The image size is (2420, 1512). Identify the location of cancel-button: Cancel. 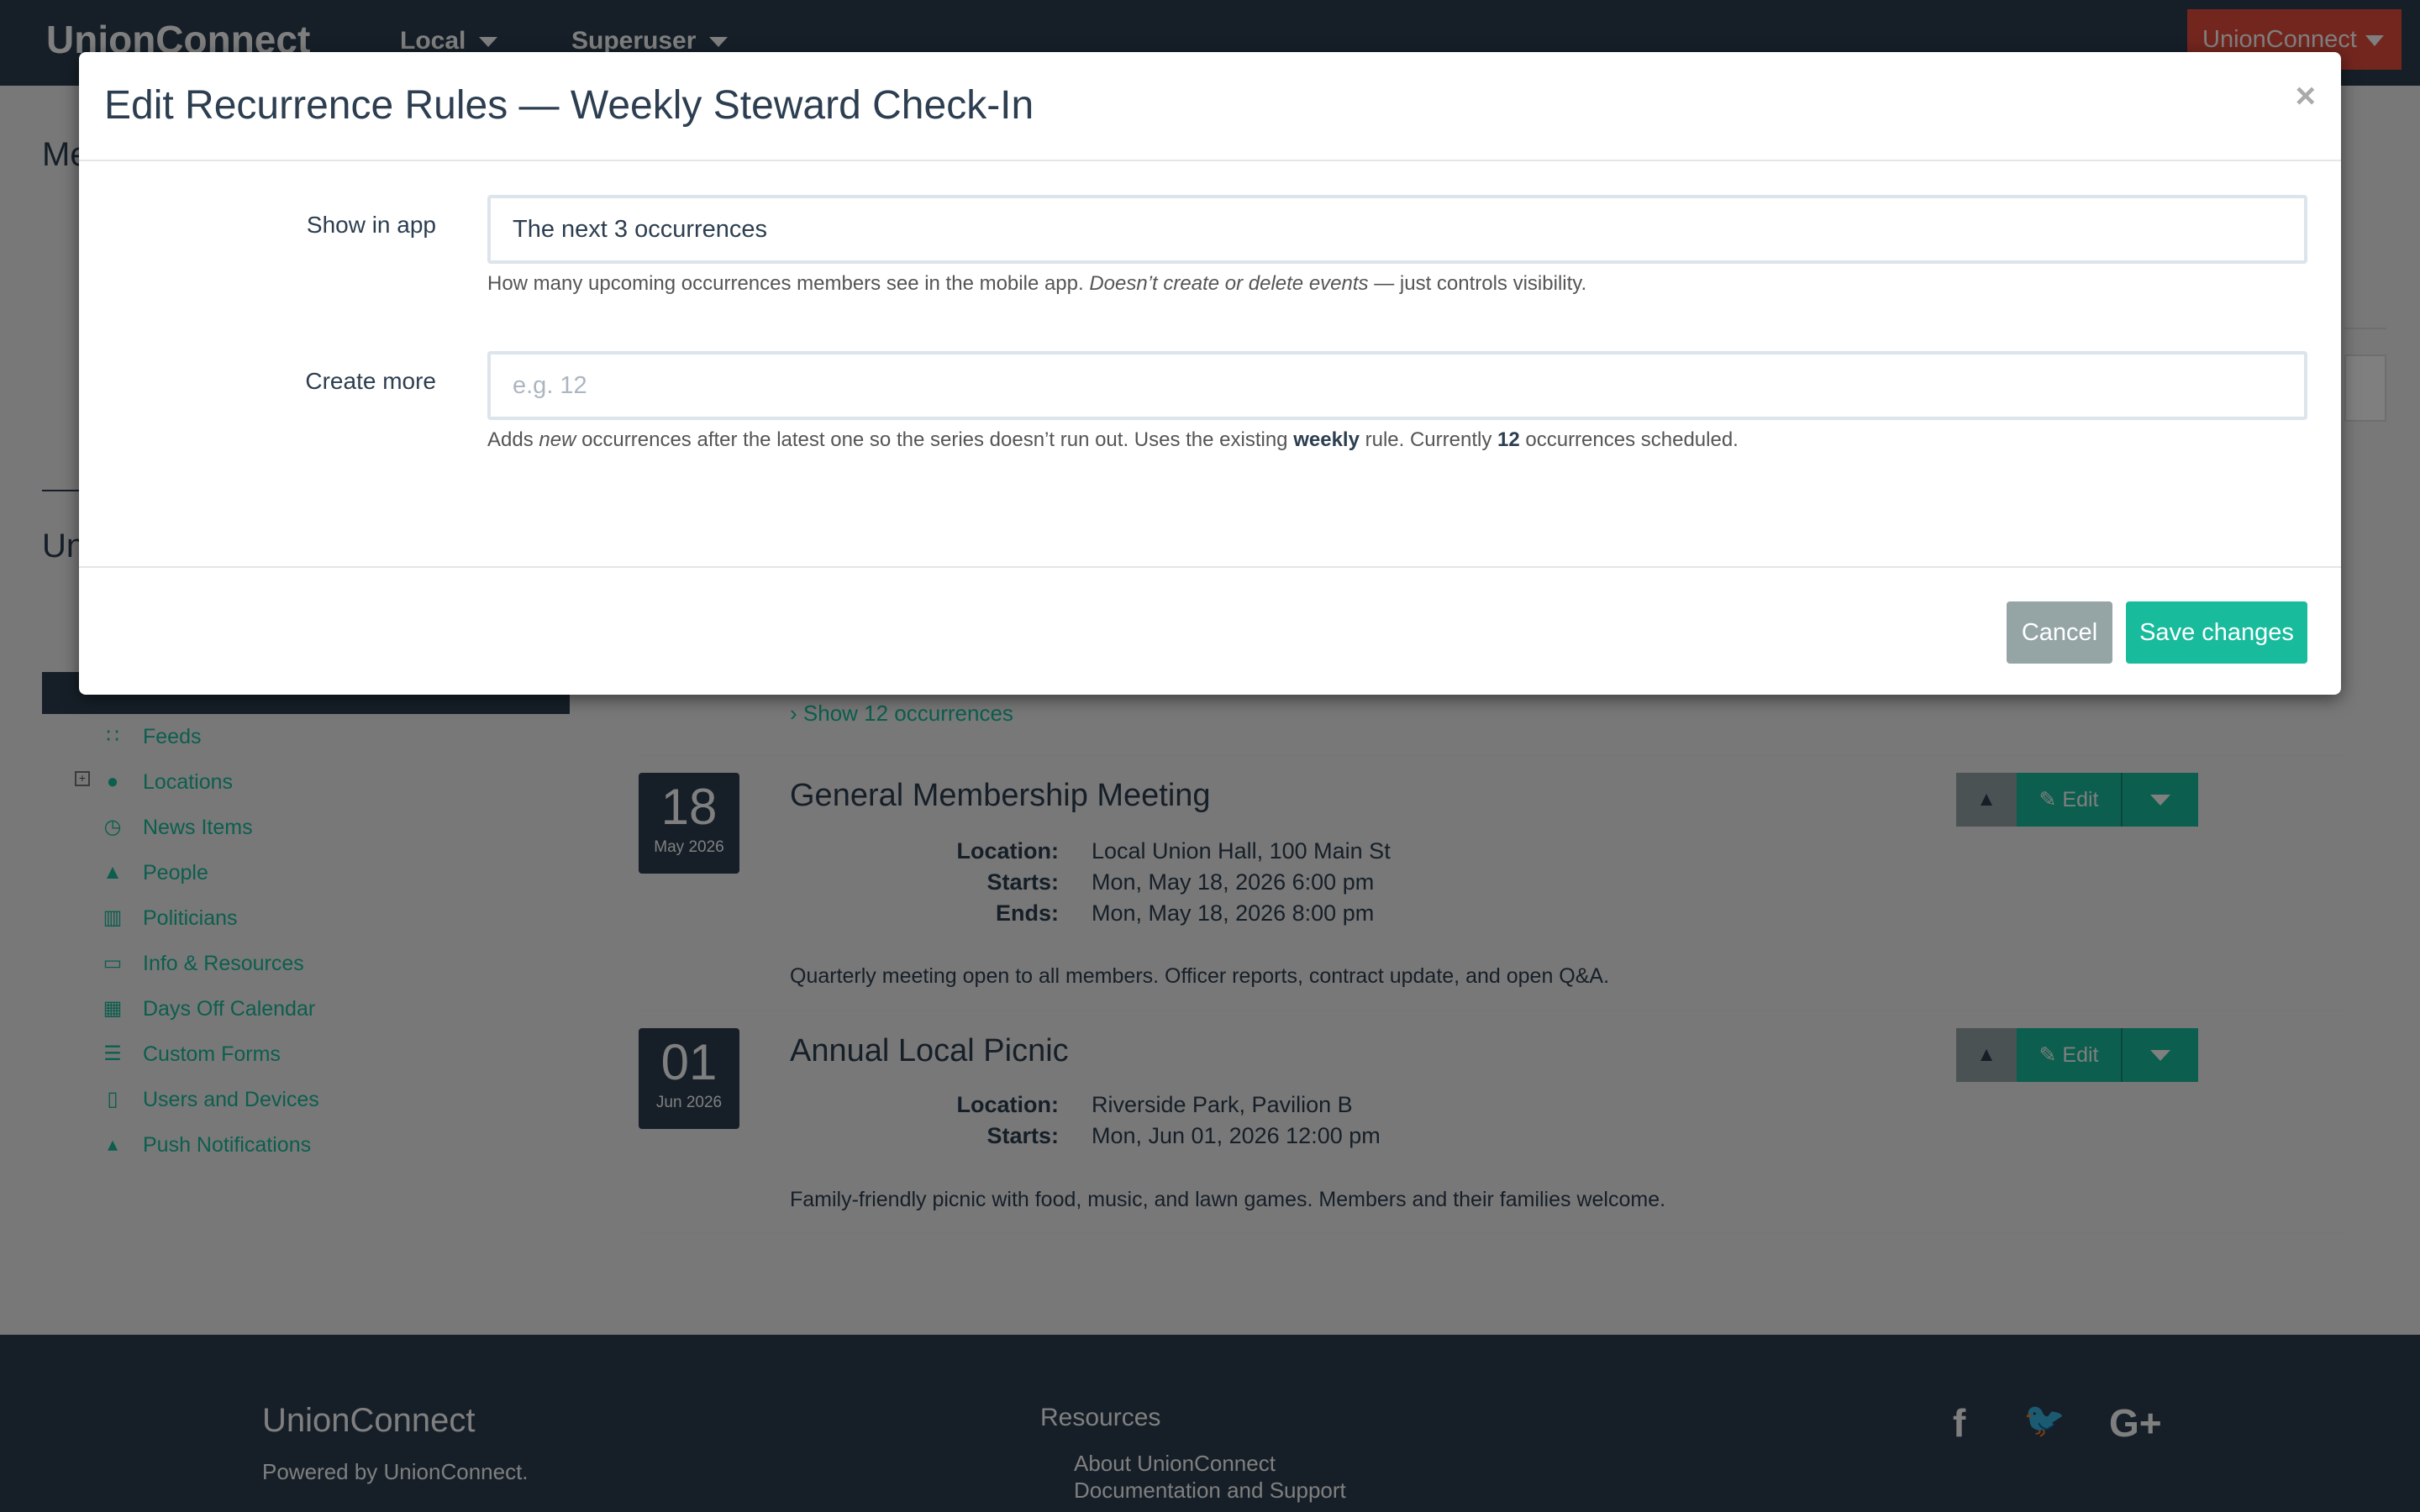
(2059, 632).